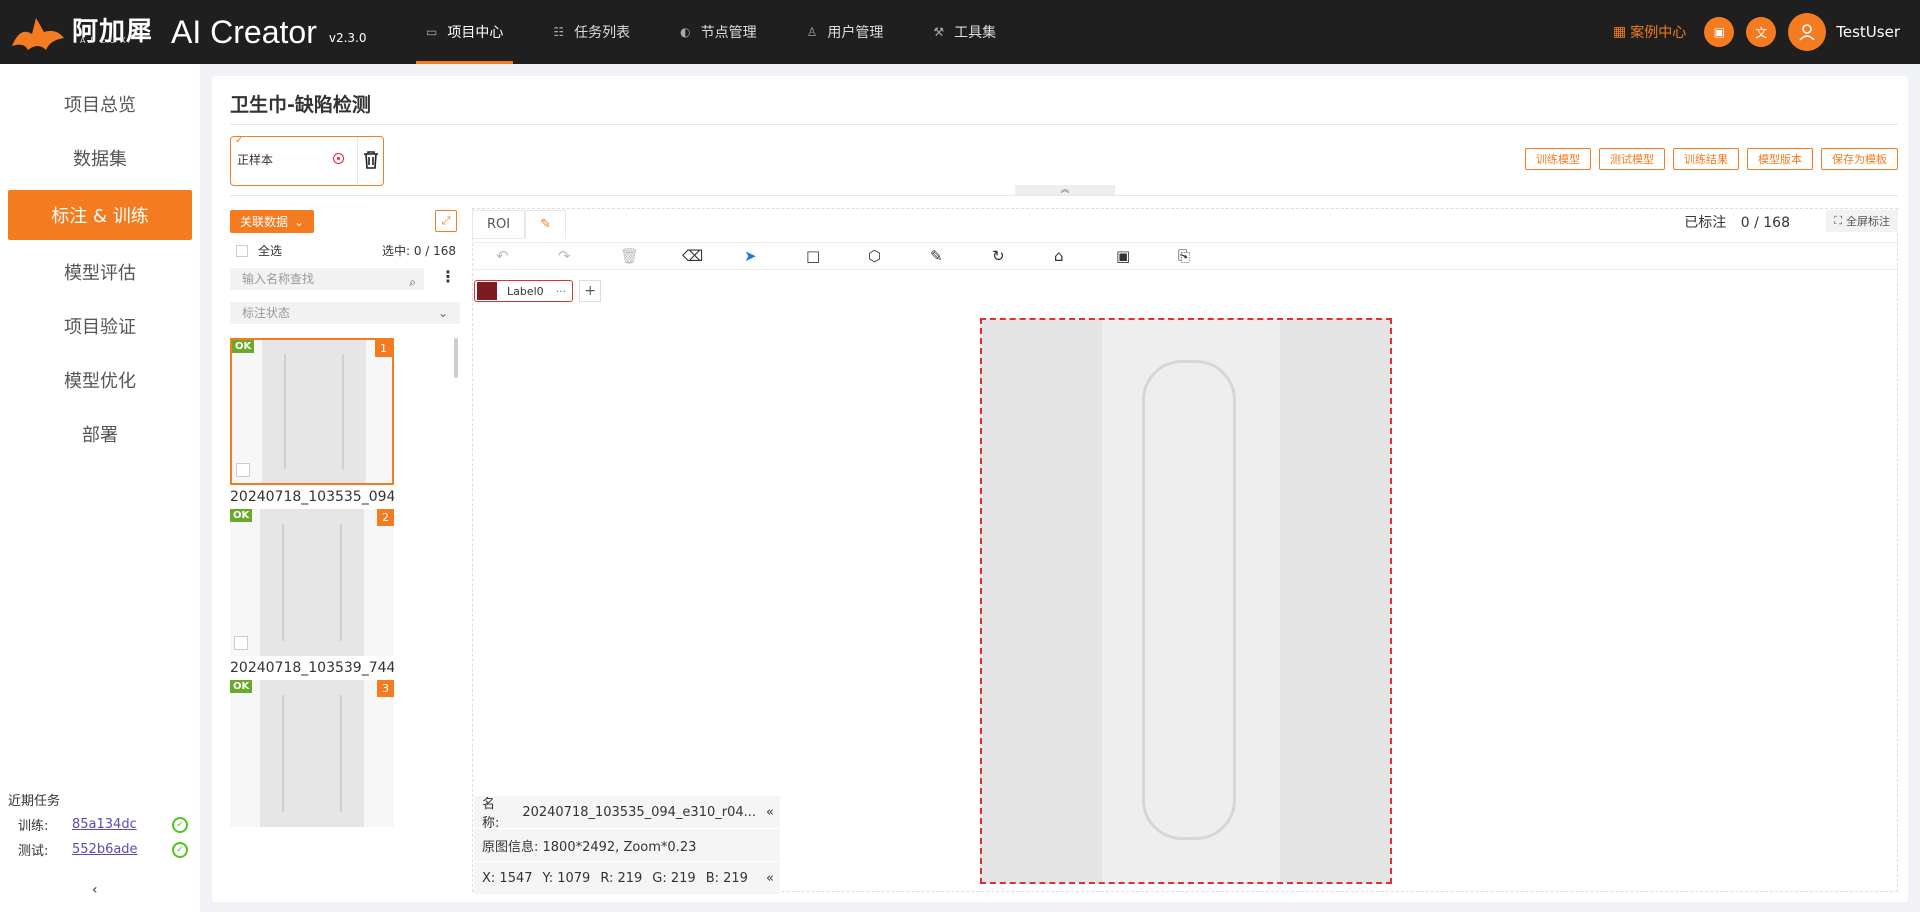  I want to click on nav-task-list: ☷ 任务列表, so click(591, 32).